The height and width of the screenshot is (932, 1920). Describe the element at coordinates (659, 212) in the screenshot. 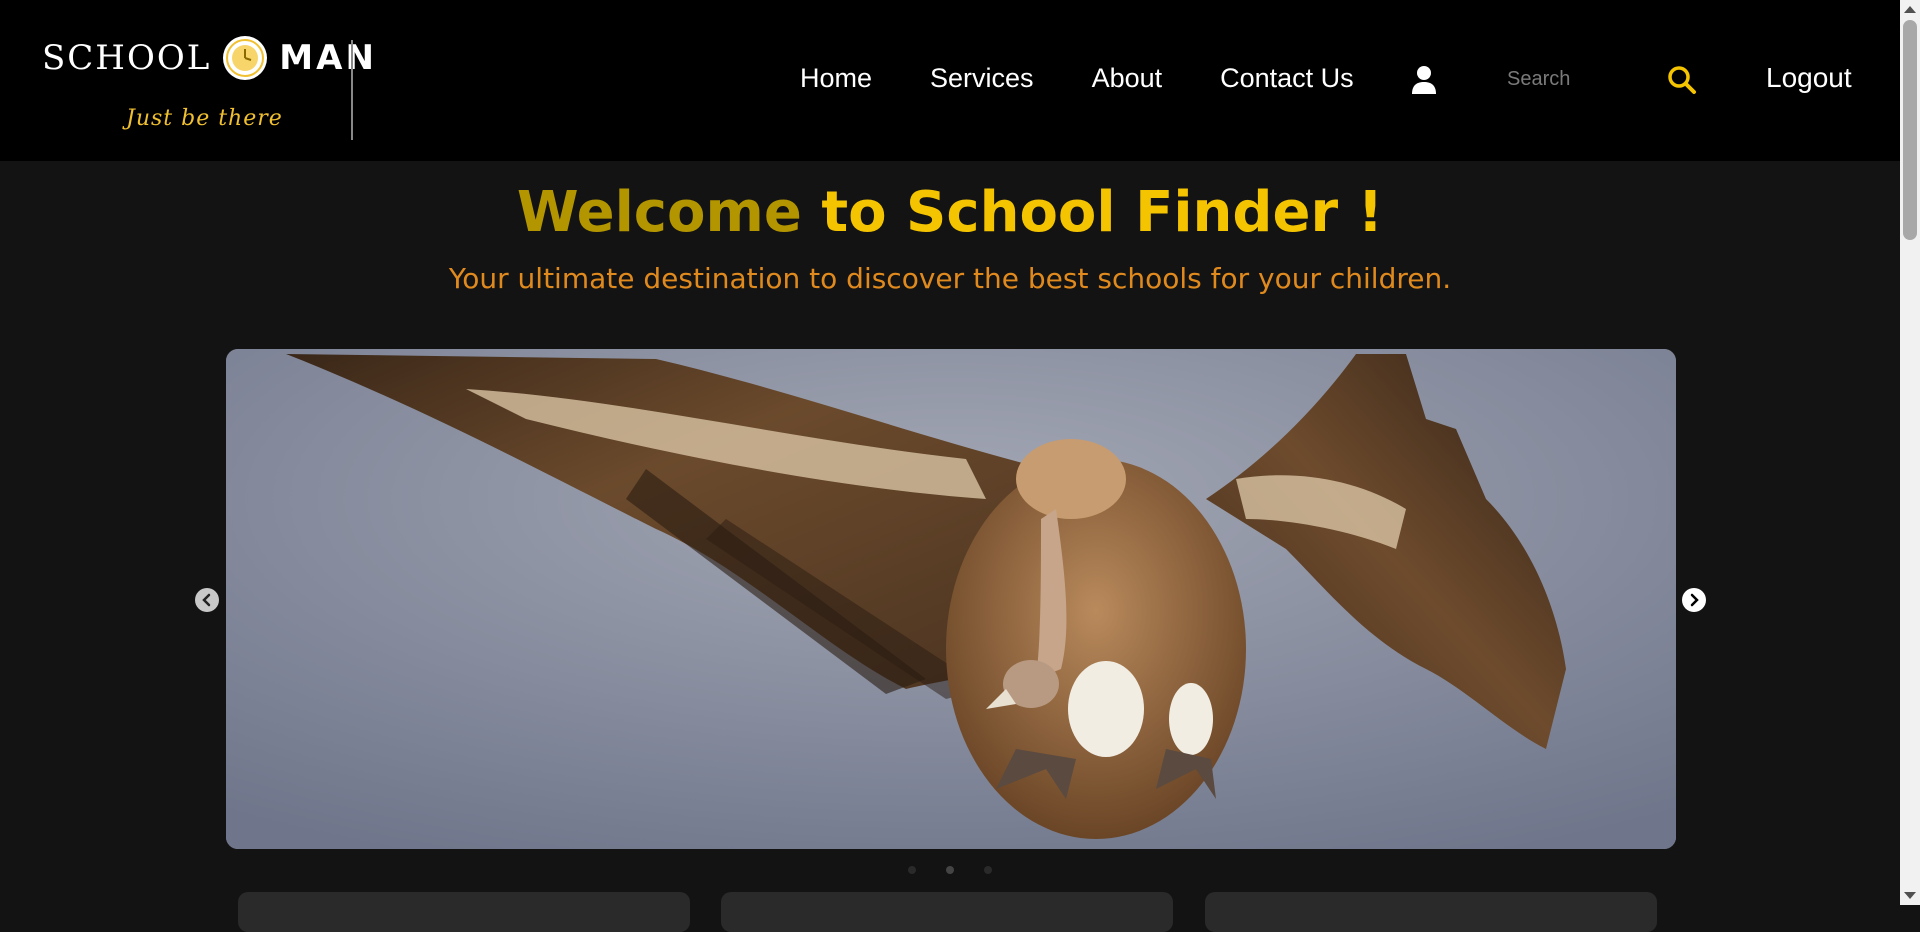

I see `welcome-word: Welcome` at that location.